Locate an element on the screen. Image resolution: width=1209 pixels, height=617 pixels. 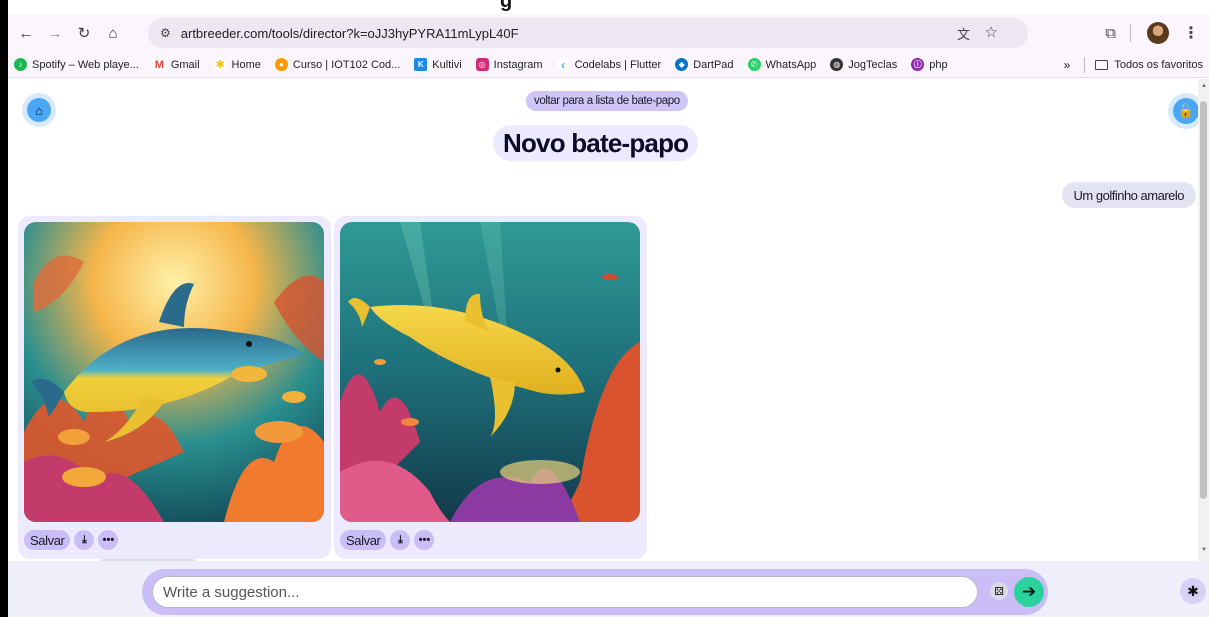
bookmark-flutter: ‹ Codelabs | Flutter is located at coordinates (608, 65).